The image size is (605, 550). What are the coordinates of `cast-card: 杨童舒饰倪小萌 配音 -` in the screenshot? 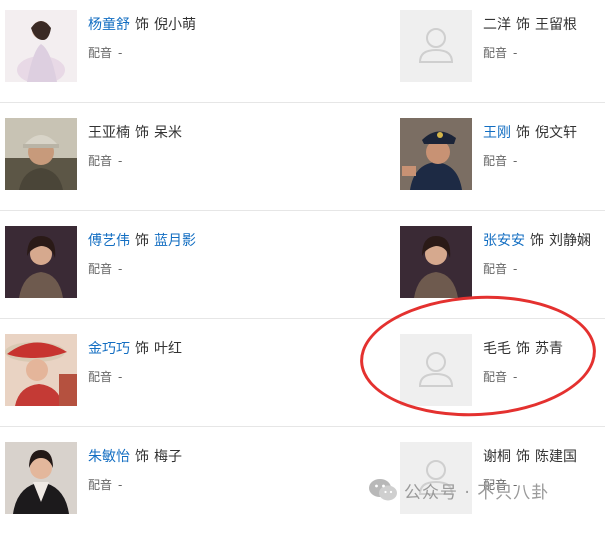 It's located at (125, 50).